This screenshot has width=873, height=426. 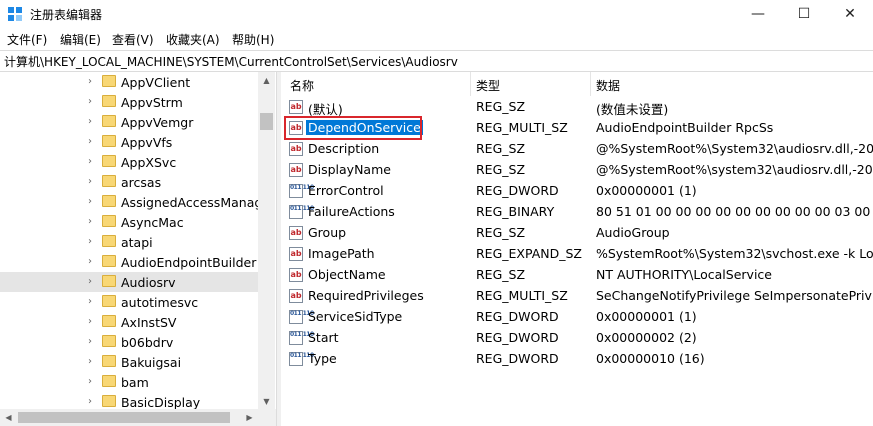 I want to click on value-name: ServiceSidType, so click(x=355, y=316).